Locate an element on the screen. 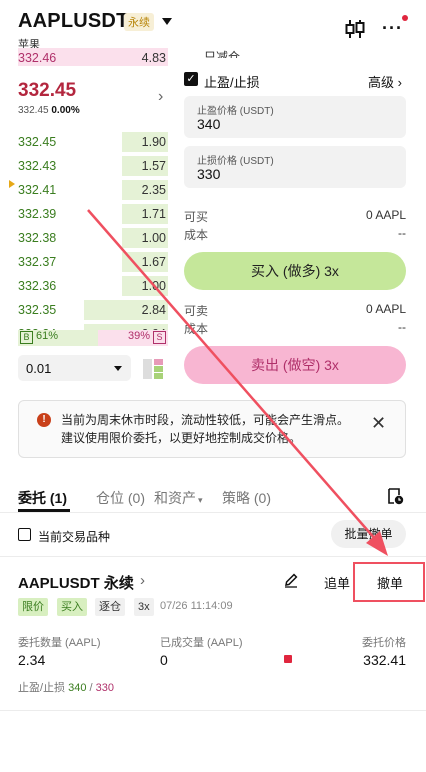 The height and width of the screenshot is (772, 426). index-price-line: 332.45 0.00% is located at coordinates (49, 110).